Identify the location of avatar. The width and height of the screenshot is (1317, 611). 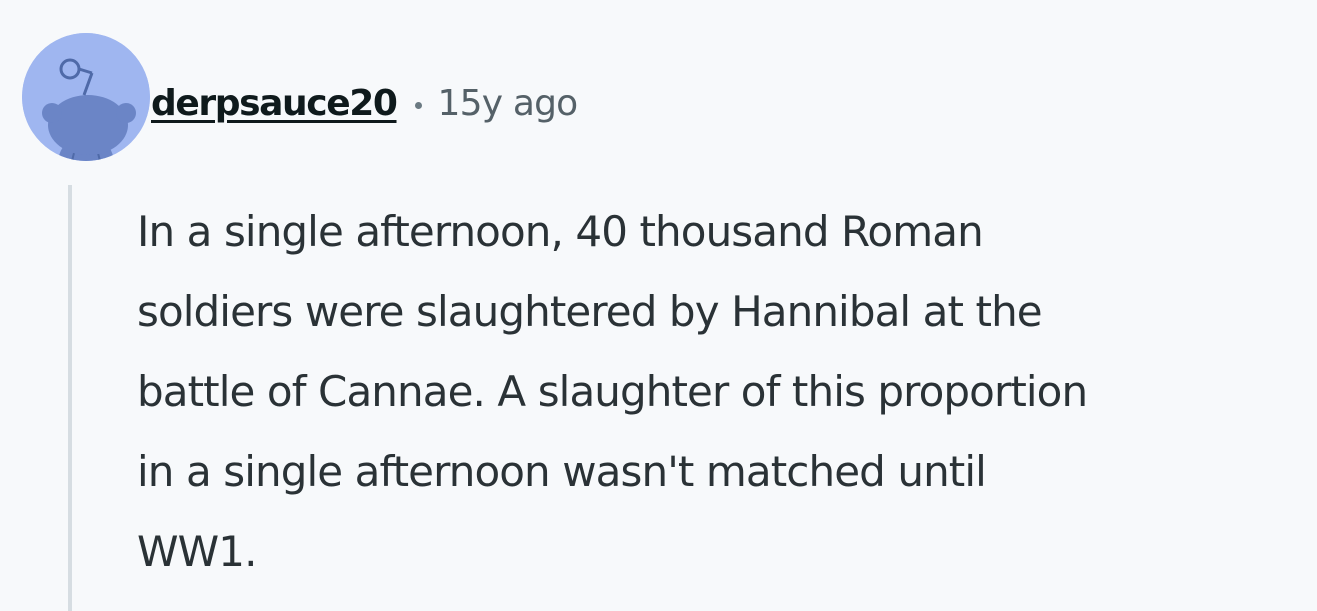
(86, 97).